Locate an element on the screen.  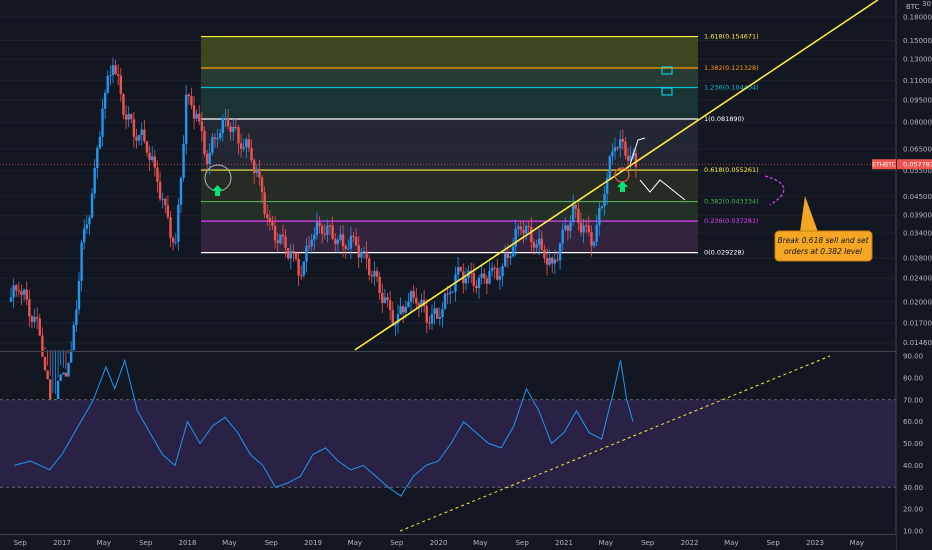
fib-level-label: 0.236(0.037281) is located at coordinates (731, 221).